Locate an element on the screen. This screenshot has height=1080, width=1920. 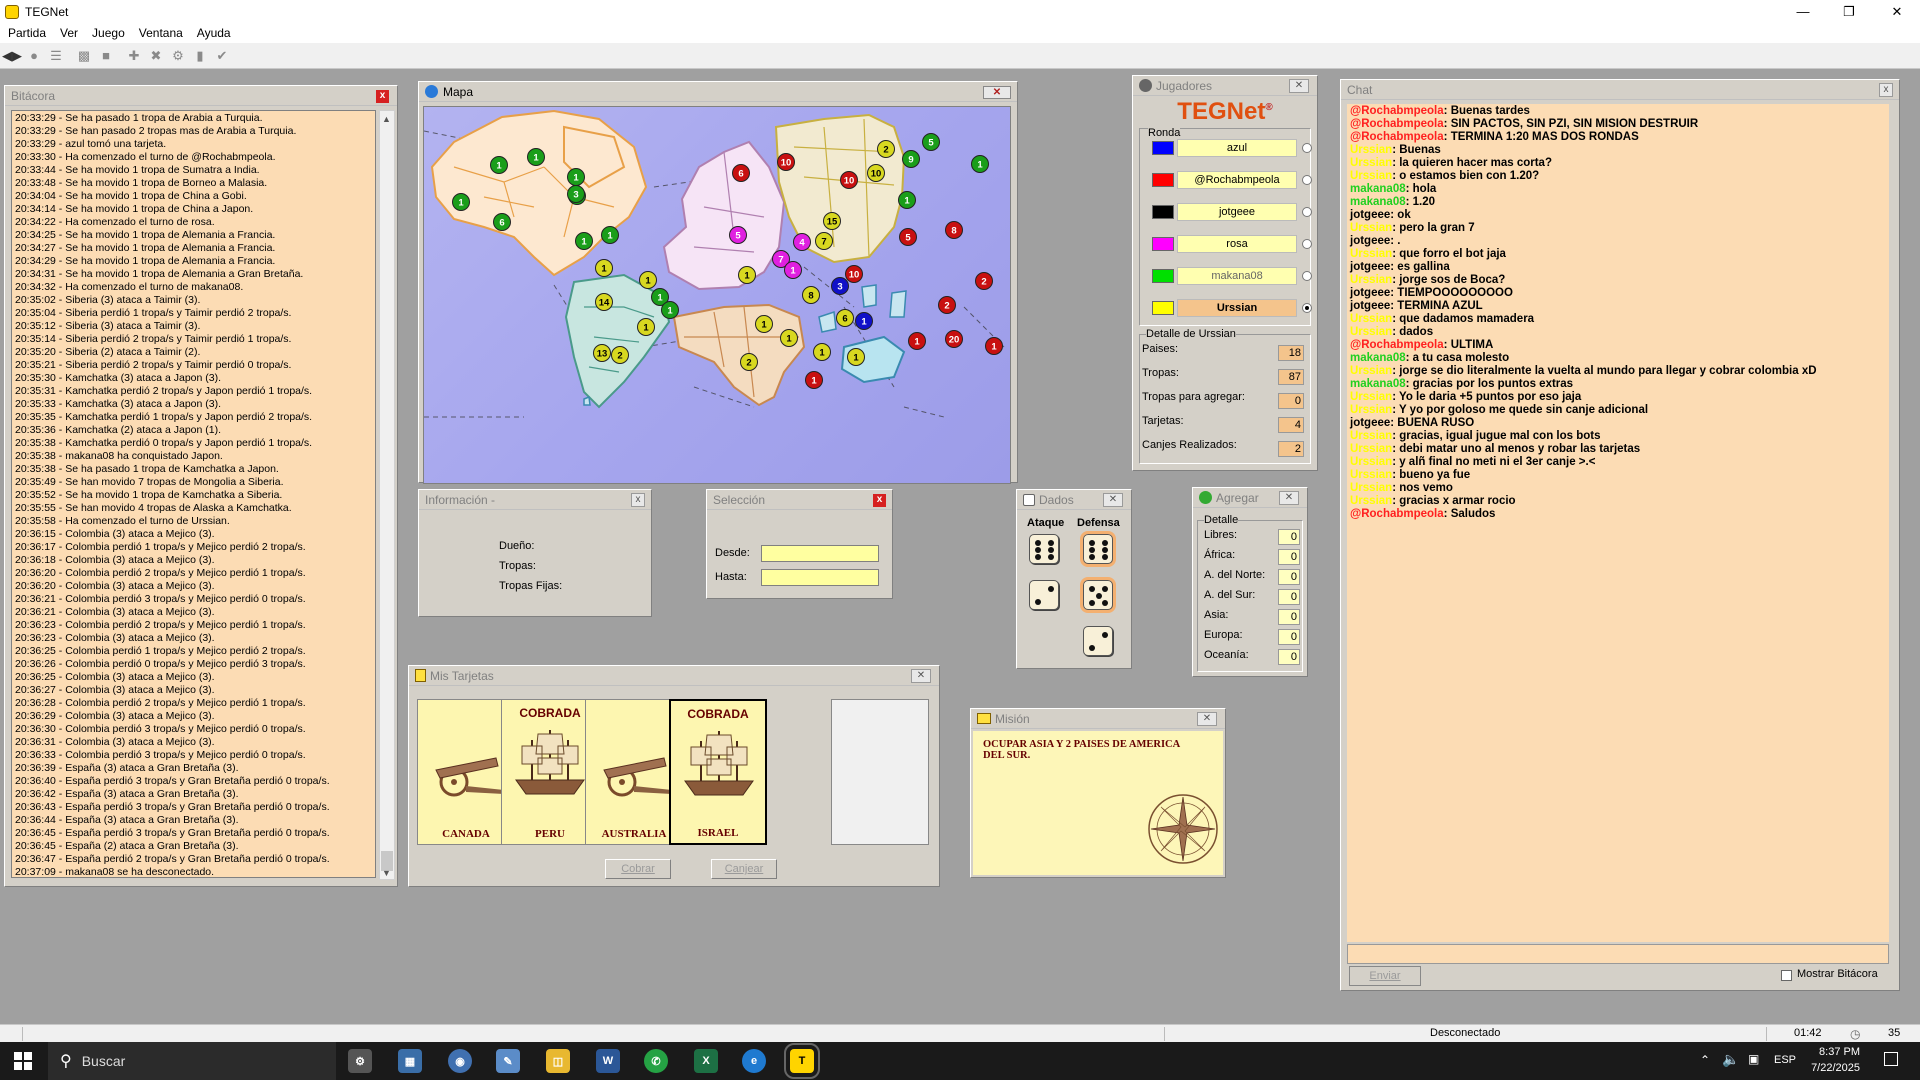
taskbar-time: 8:37 PM is located at coordinates (1839, 1052).